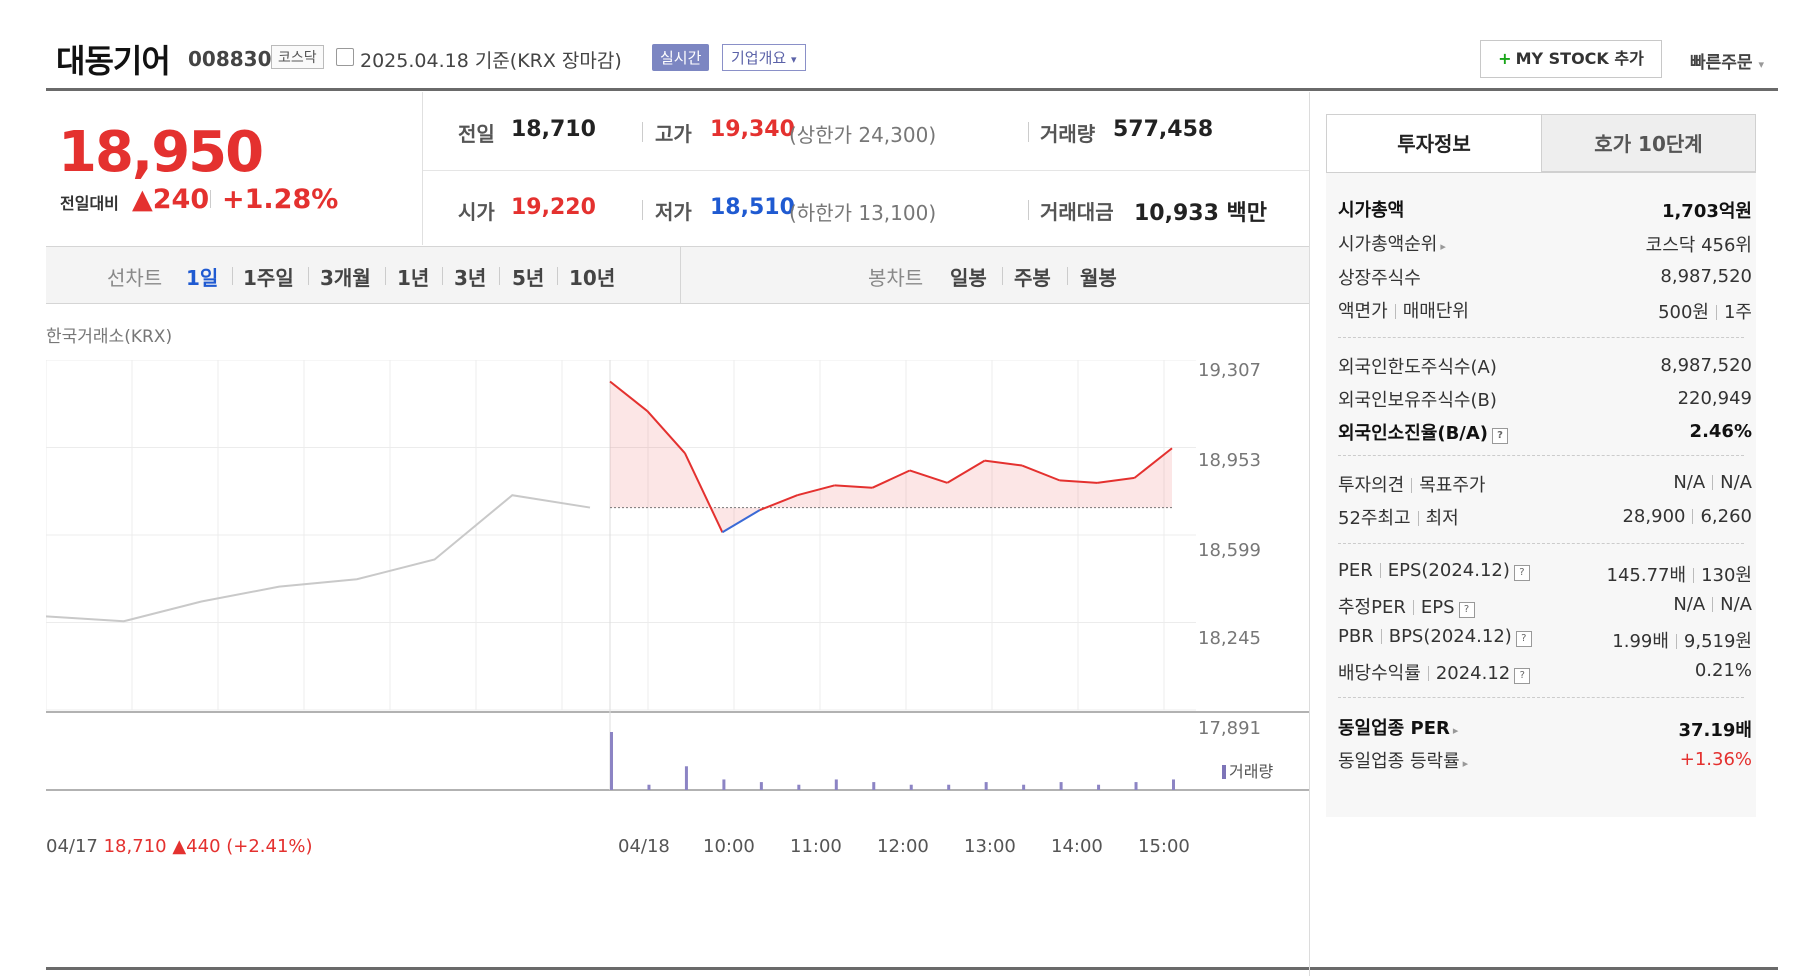  What do you see at coordinates (1715, 730) in the screenshot?
I see `sector-per-value: 37.19배` at bounding box center [1715, 730].